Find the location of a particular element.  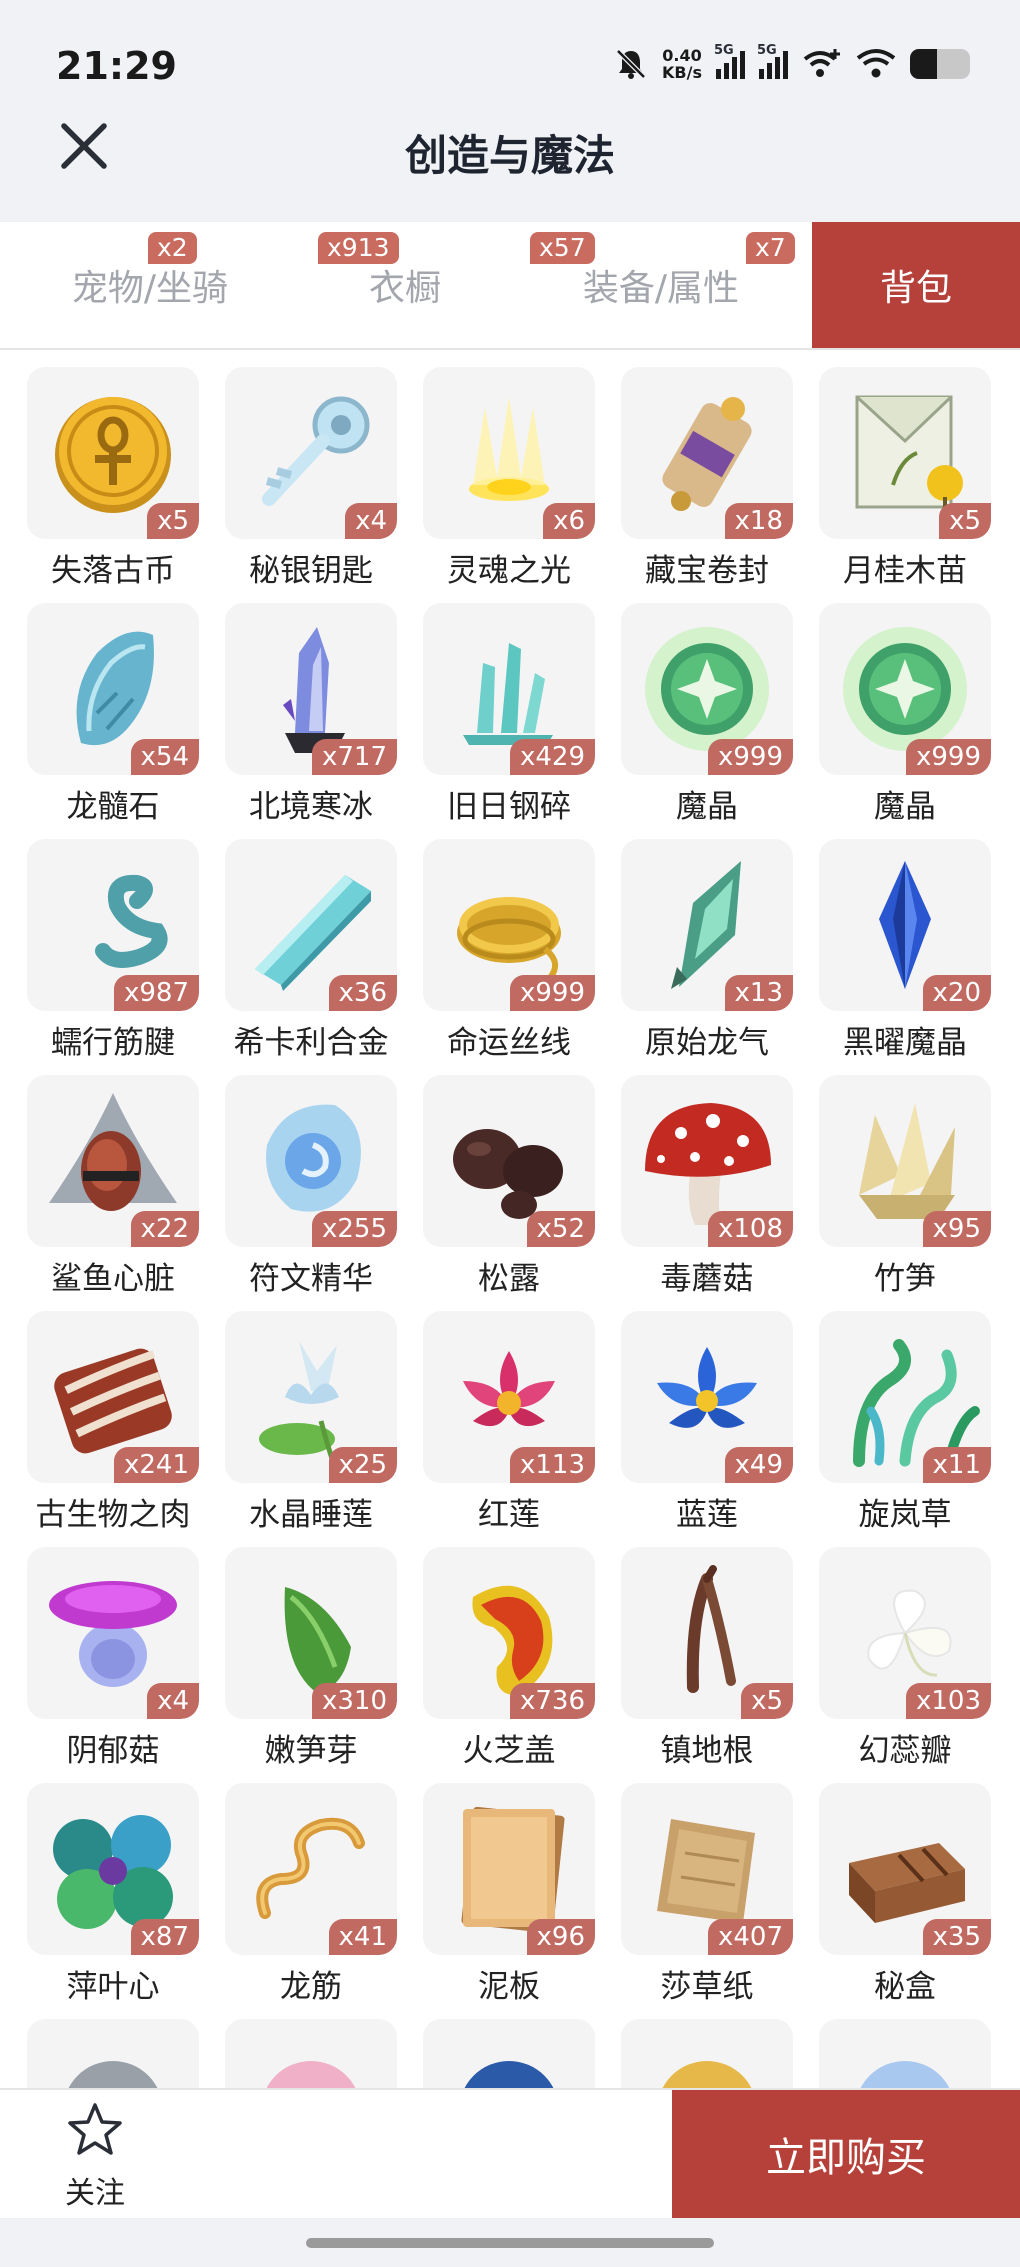

inventory-item: x87 萍叶心 is located at coordinates (113, 1901).